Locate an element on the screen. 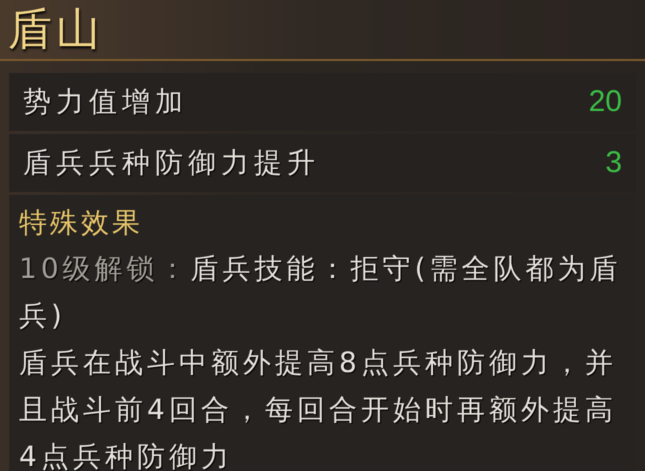  item-title: 盾山 is located at coordinates (56, 30).